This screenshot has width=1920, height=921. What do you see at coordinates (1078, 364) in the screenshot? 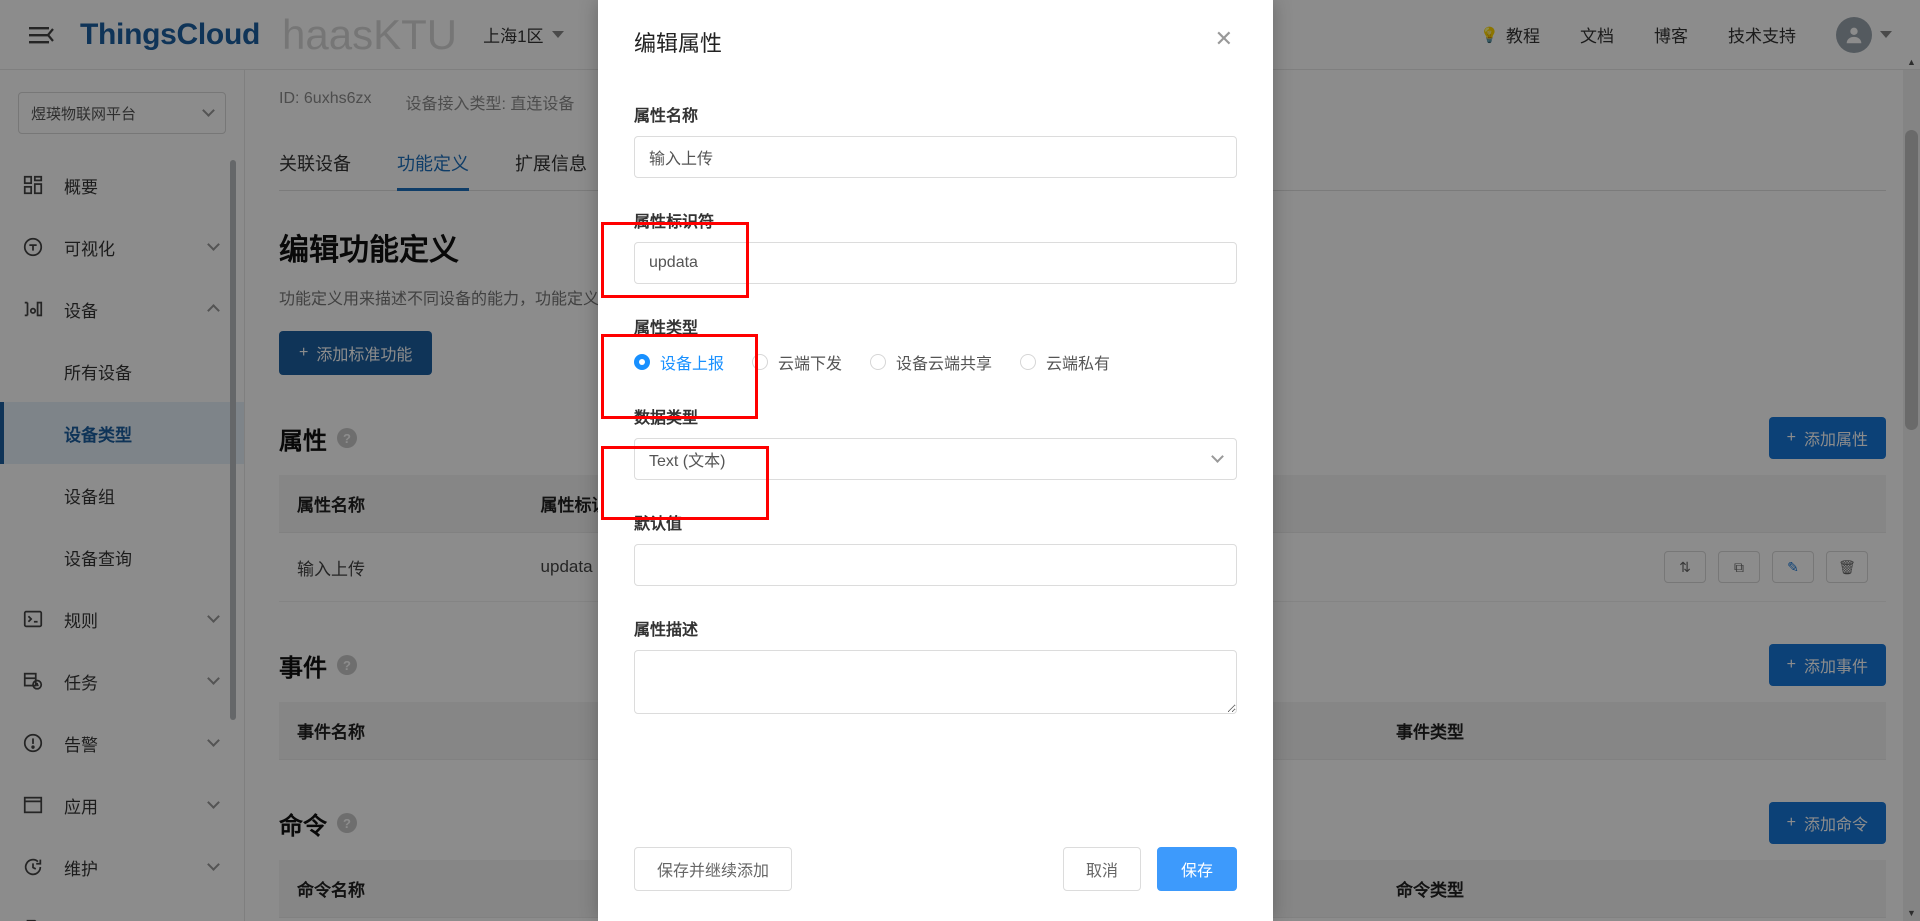
I see `radio-cloud-private-label: 云端私有` at bounding box center [1078, 364].